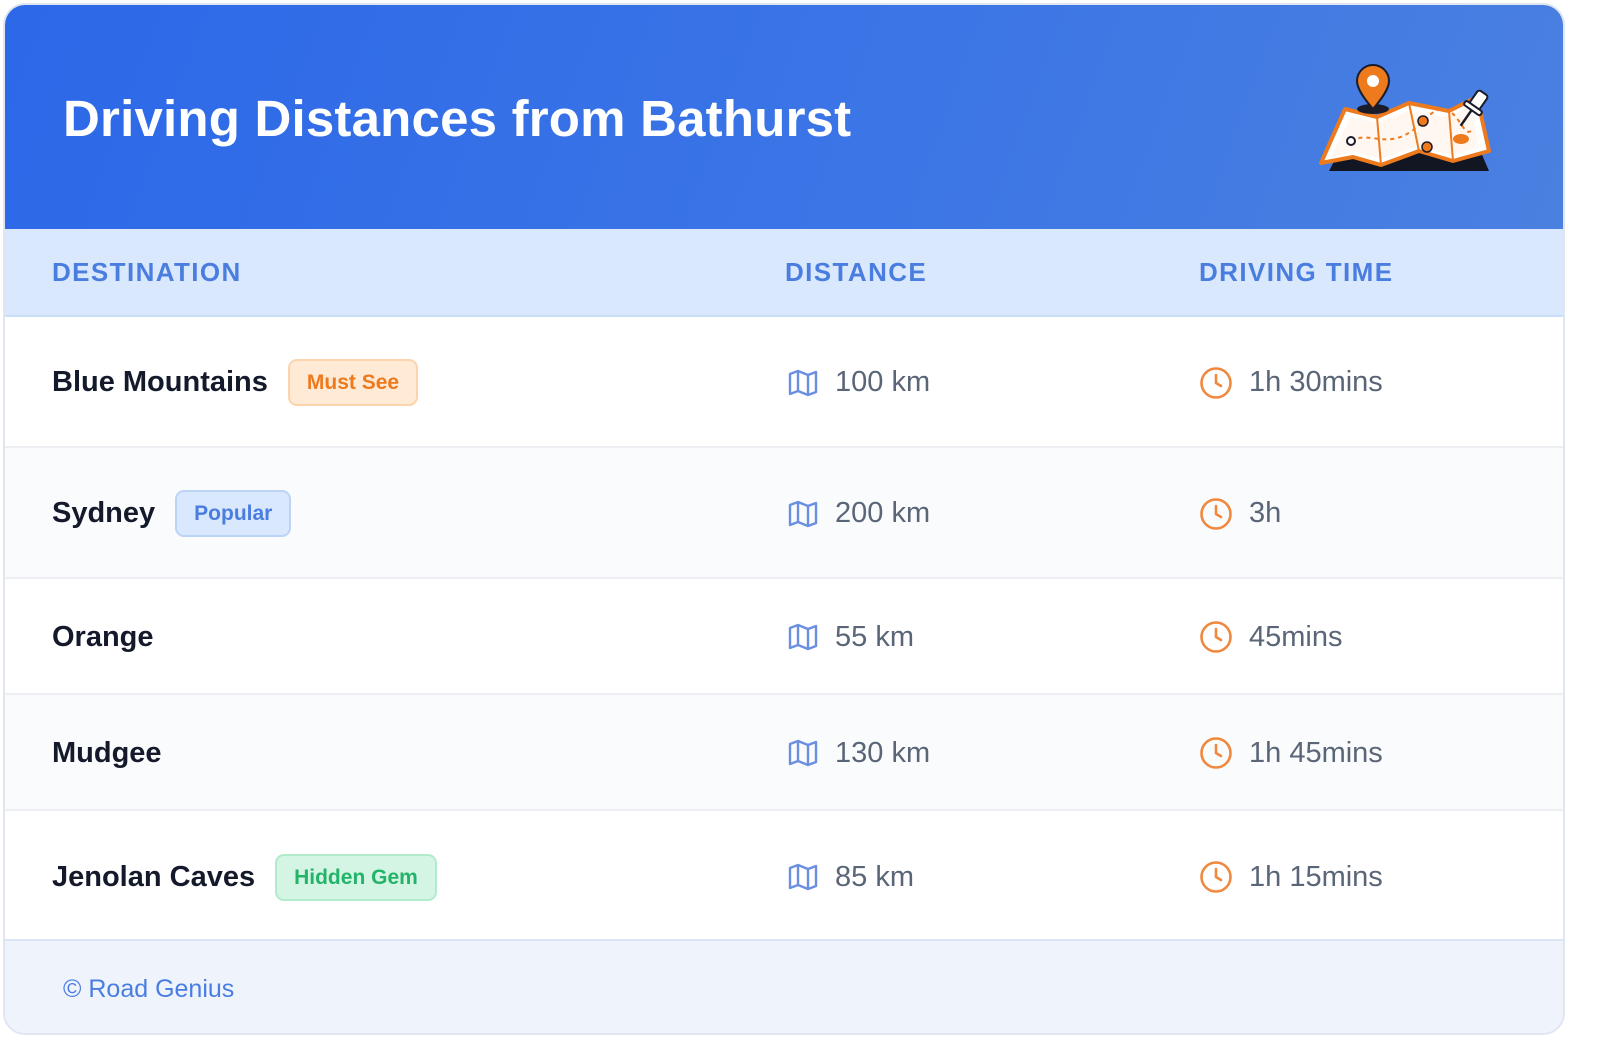  I want to click on destination-badge: Hidden Gem, so click(356, 877).